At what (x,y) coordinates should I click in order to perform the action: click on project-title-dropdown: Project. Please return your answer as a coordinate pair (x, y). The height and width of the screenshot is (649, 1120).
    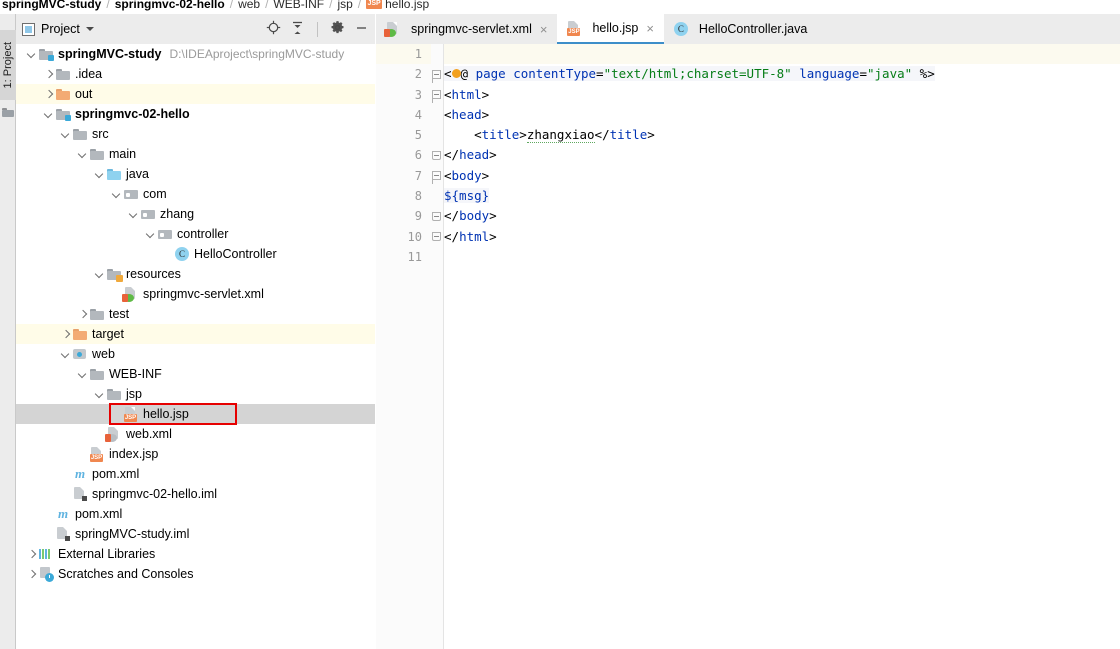
    Looking at the image, I should click on (58, 29).